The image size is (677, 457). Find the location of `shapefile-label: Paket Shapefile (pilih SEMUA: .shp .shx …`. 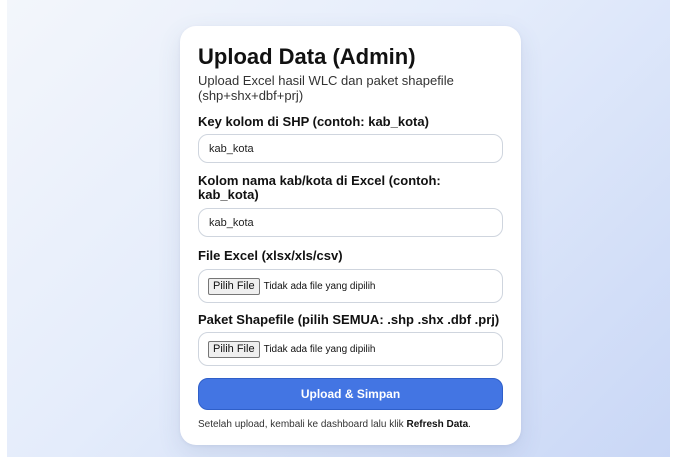

shapefile-label: Paket Shapefile (pilih SEMUA: .shp .shx … is located at coordinates (349, 319).